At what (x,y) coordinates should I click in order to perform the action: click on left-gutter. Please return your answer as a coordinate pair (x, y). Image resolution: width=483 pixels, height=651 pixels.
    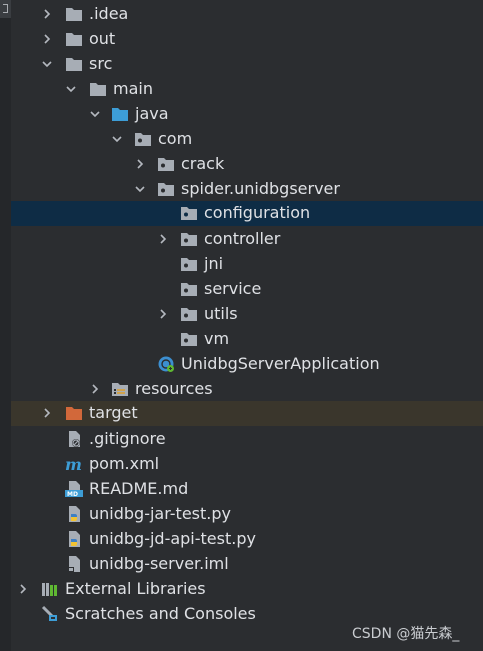
    Looking at the image, I should click on (5, 325).